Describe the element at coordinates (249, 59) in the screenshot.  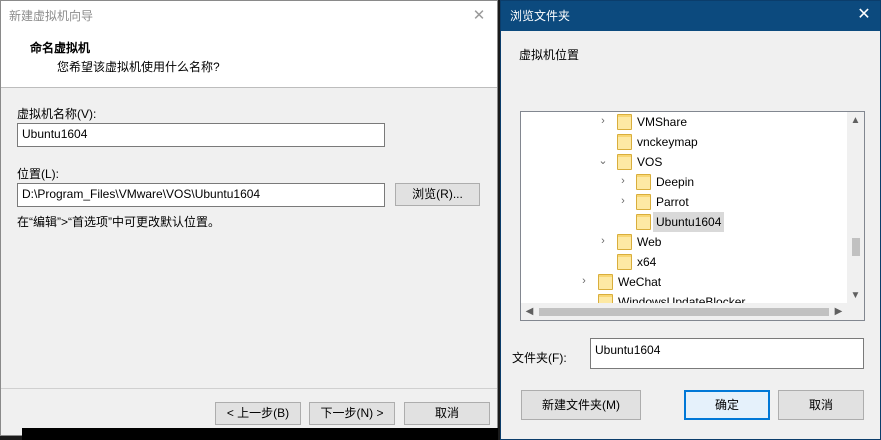
I see `wizard-header: 命名虚拟机 您希望该虚拟机使用什么名称?` at that location.